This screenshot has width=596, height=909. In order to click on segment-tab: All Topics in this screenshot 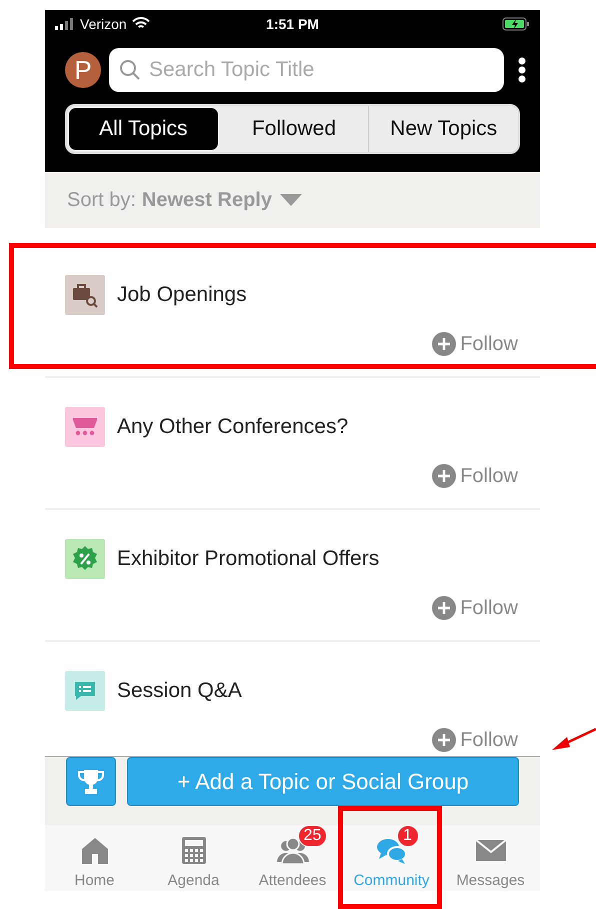, I will do `click(143, 129)`.